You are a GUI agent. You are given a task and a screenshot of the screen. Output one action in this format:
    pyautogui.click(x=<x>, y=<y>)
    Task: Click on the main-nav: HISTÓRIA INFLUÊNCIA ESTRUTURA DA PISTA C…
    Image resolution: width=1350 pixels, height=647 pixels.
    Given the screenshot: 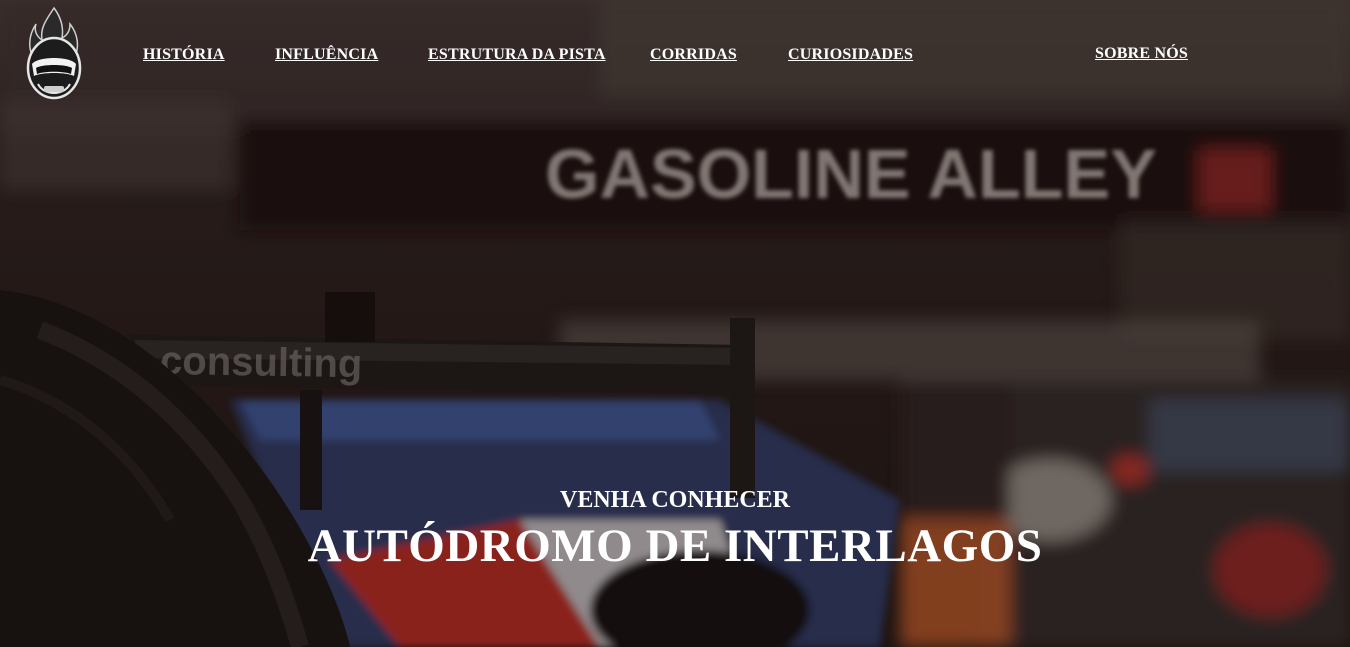 What is the action you would take?
    pyautogui.click(x=675, y=57)
    